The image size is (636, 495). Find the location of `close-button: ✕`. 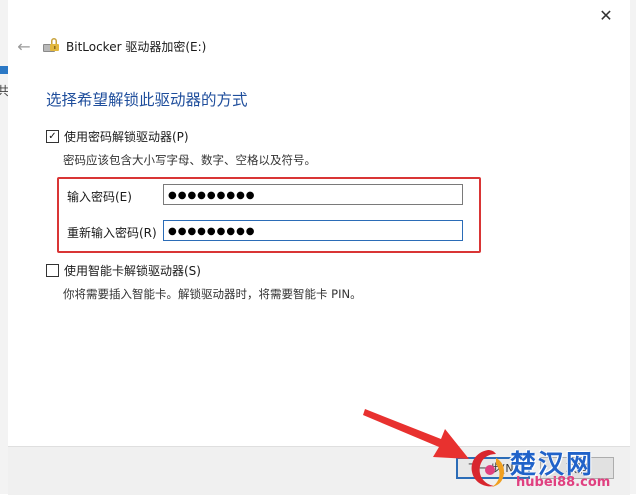

close-button: ✕ is located at coordinates (606, 15).